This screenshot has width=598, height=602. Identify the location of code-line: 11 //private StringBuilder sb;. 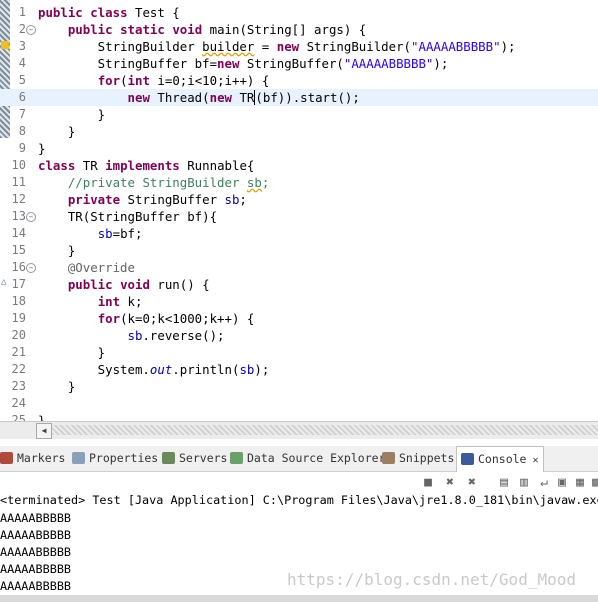
(299, 182).